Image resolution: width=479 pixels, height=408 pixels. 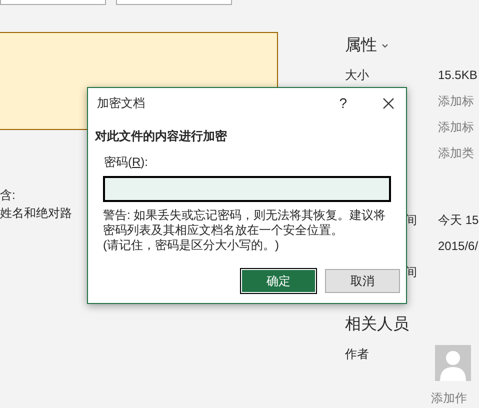 I want to click on property-value: 2015/6/, so click(x=458, y=246).